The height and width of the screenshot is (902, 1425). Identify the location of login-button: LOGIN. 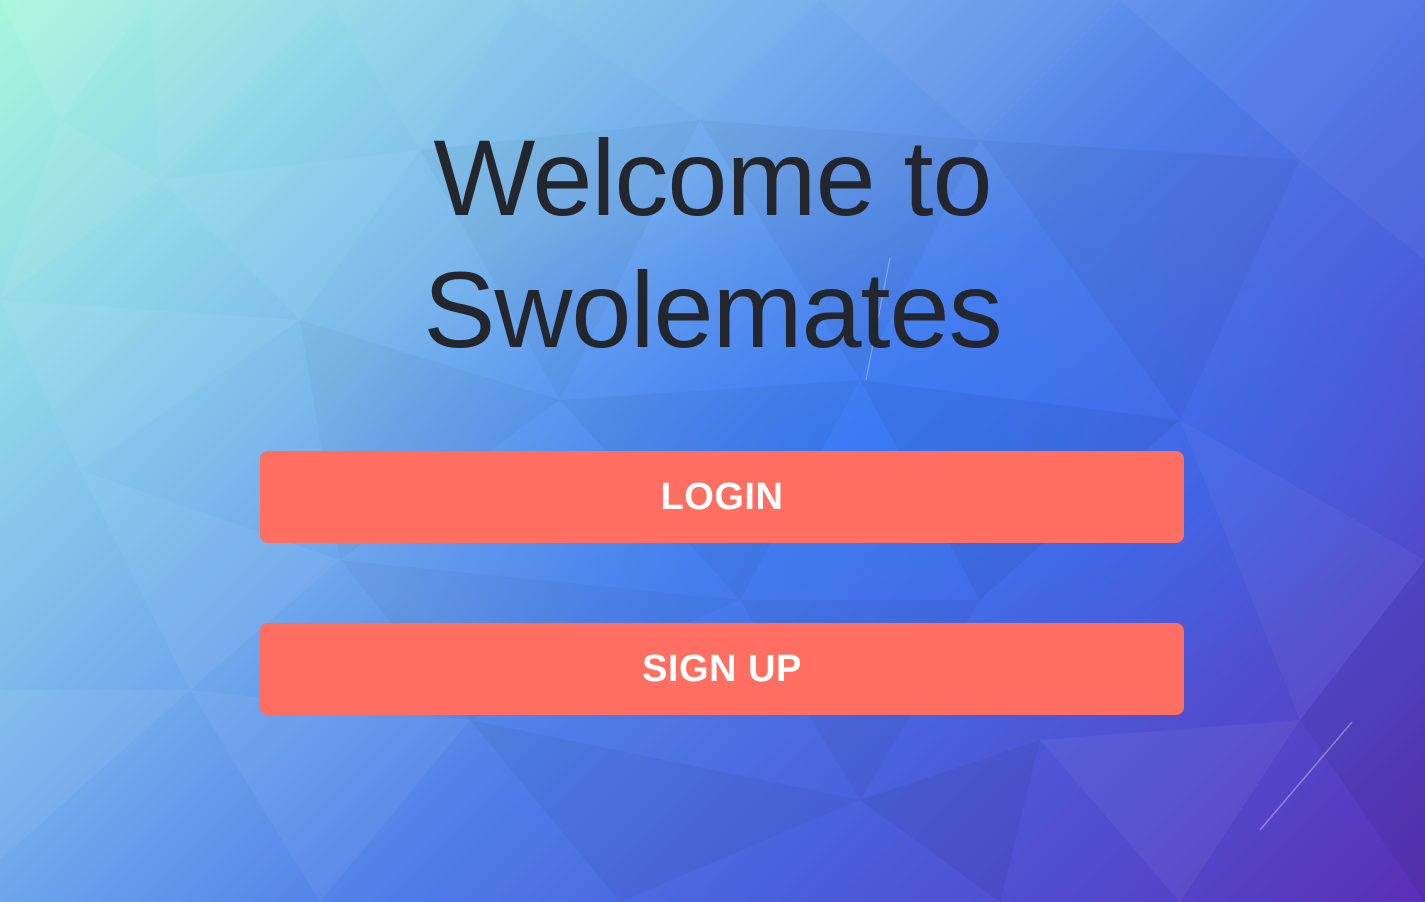
(722, 497).